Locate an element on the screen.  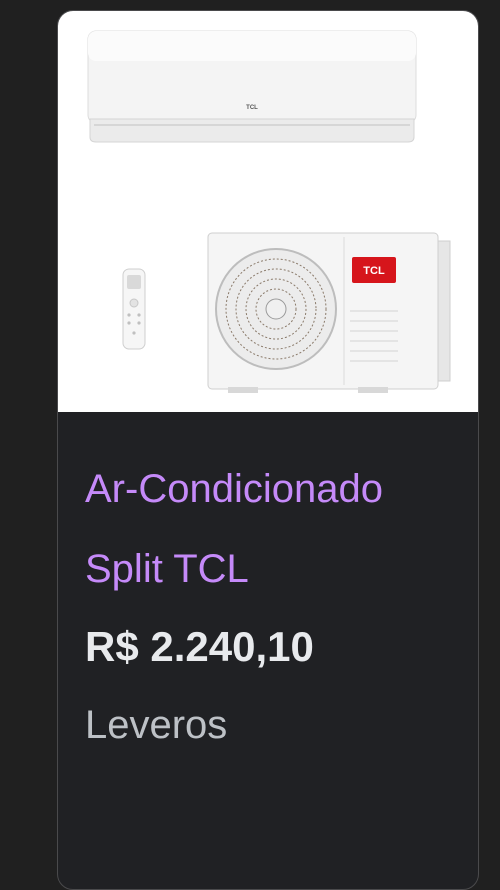
indoor-brand-text: TCL is located at coordinates (252, 108).